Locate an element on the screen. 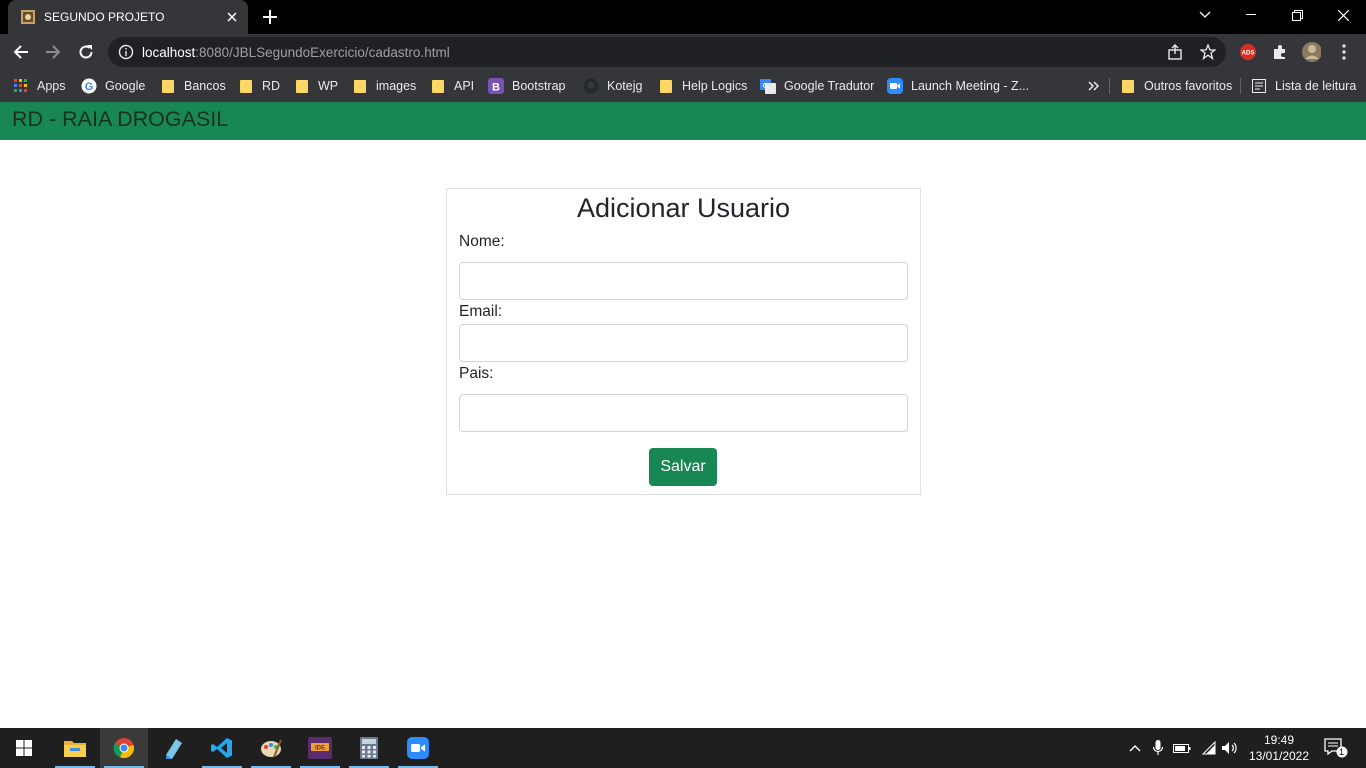 The height and width of the screenshot is (768, 1366). form-title: Adicionar Usuario is located at coordinates (683, 208).